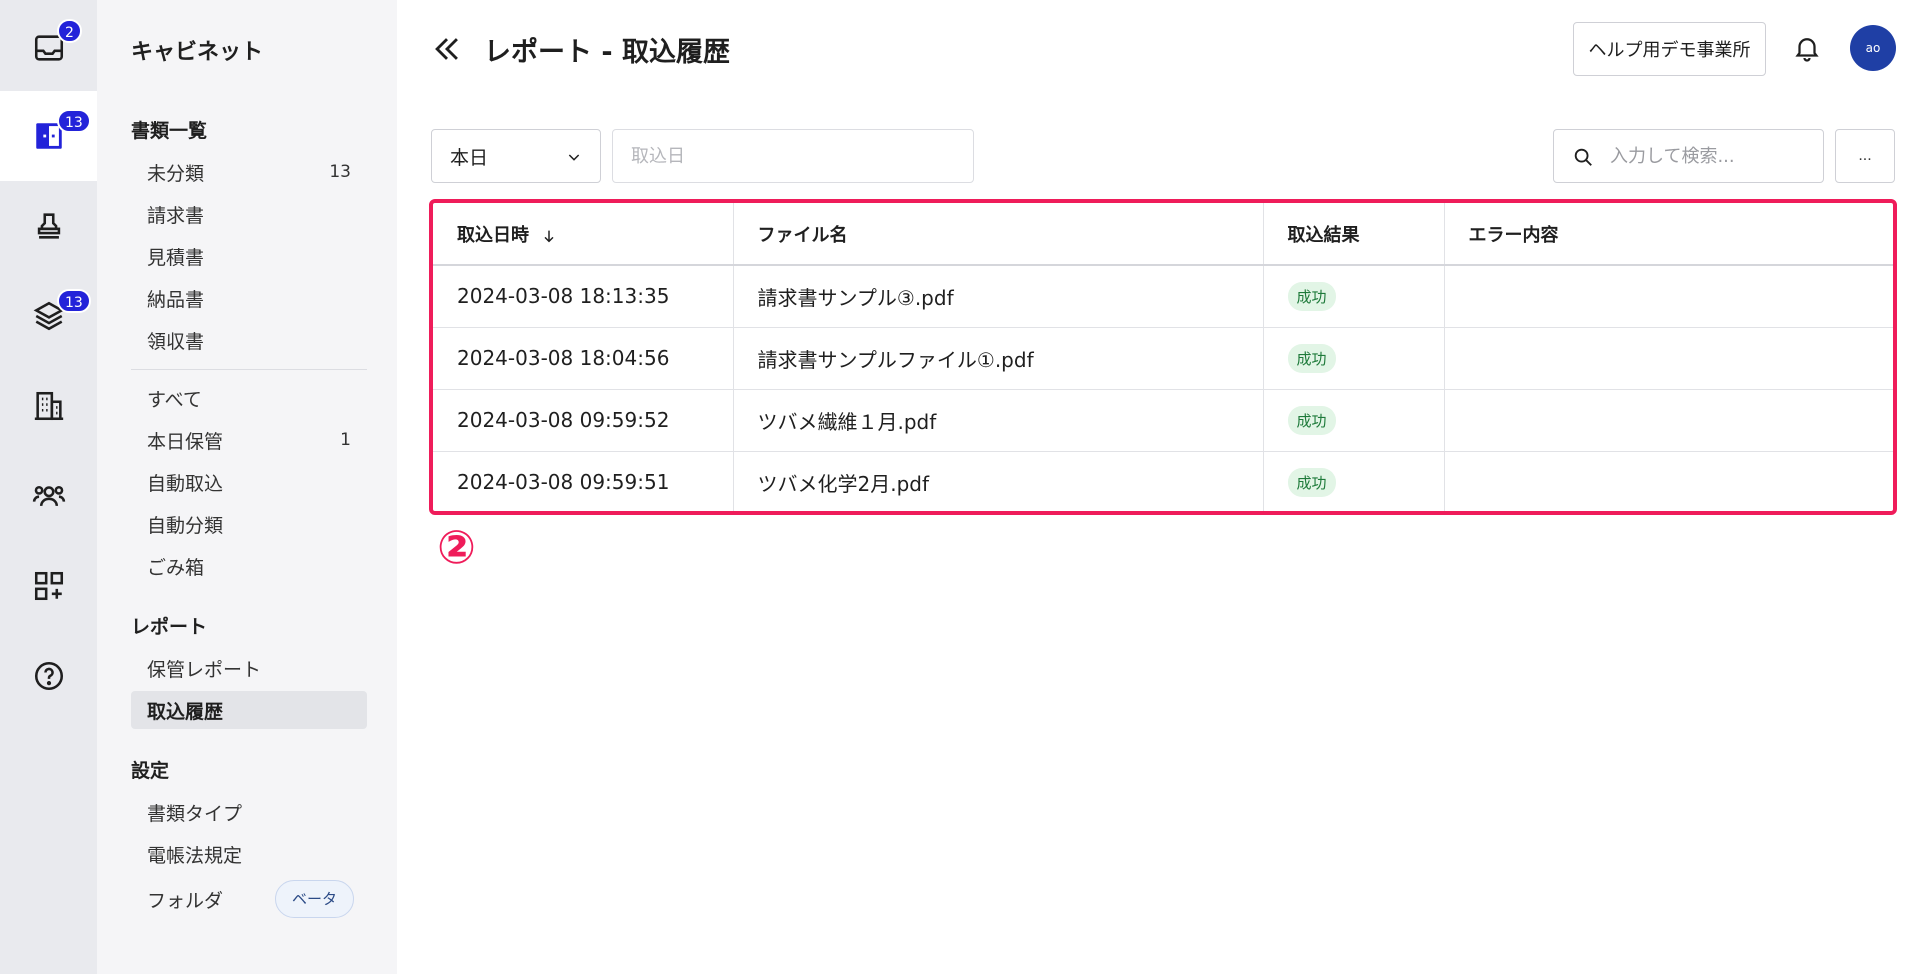 The width and height of the screenshot is (1920, 974). Describe the element at coordinates (1354, 234) in the screenshot. I see `column-header-result: 取込結果` at that location.